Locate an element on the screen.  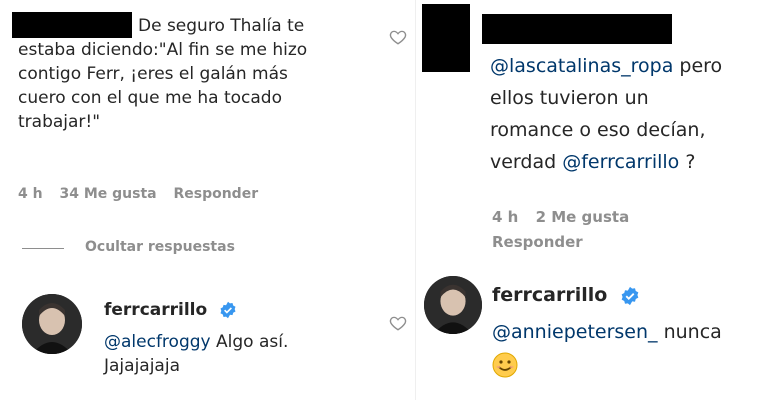
comment-meta: 4 h 2 Me gusta is located at coordinates (566, 217).